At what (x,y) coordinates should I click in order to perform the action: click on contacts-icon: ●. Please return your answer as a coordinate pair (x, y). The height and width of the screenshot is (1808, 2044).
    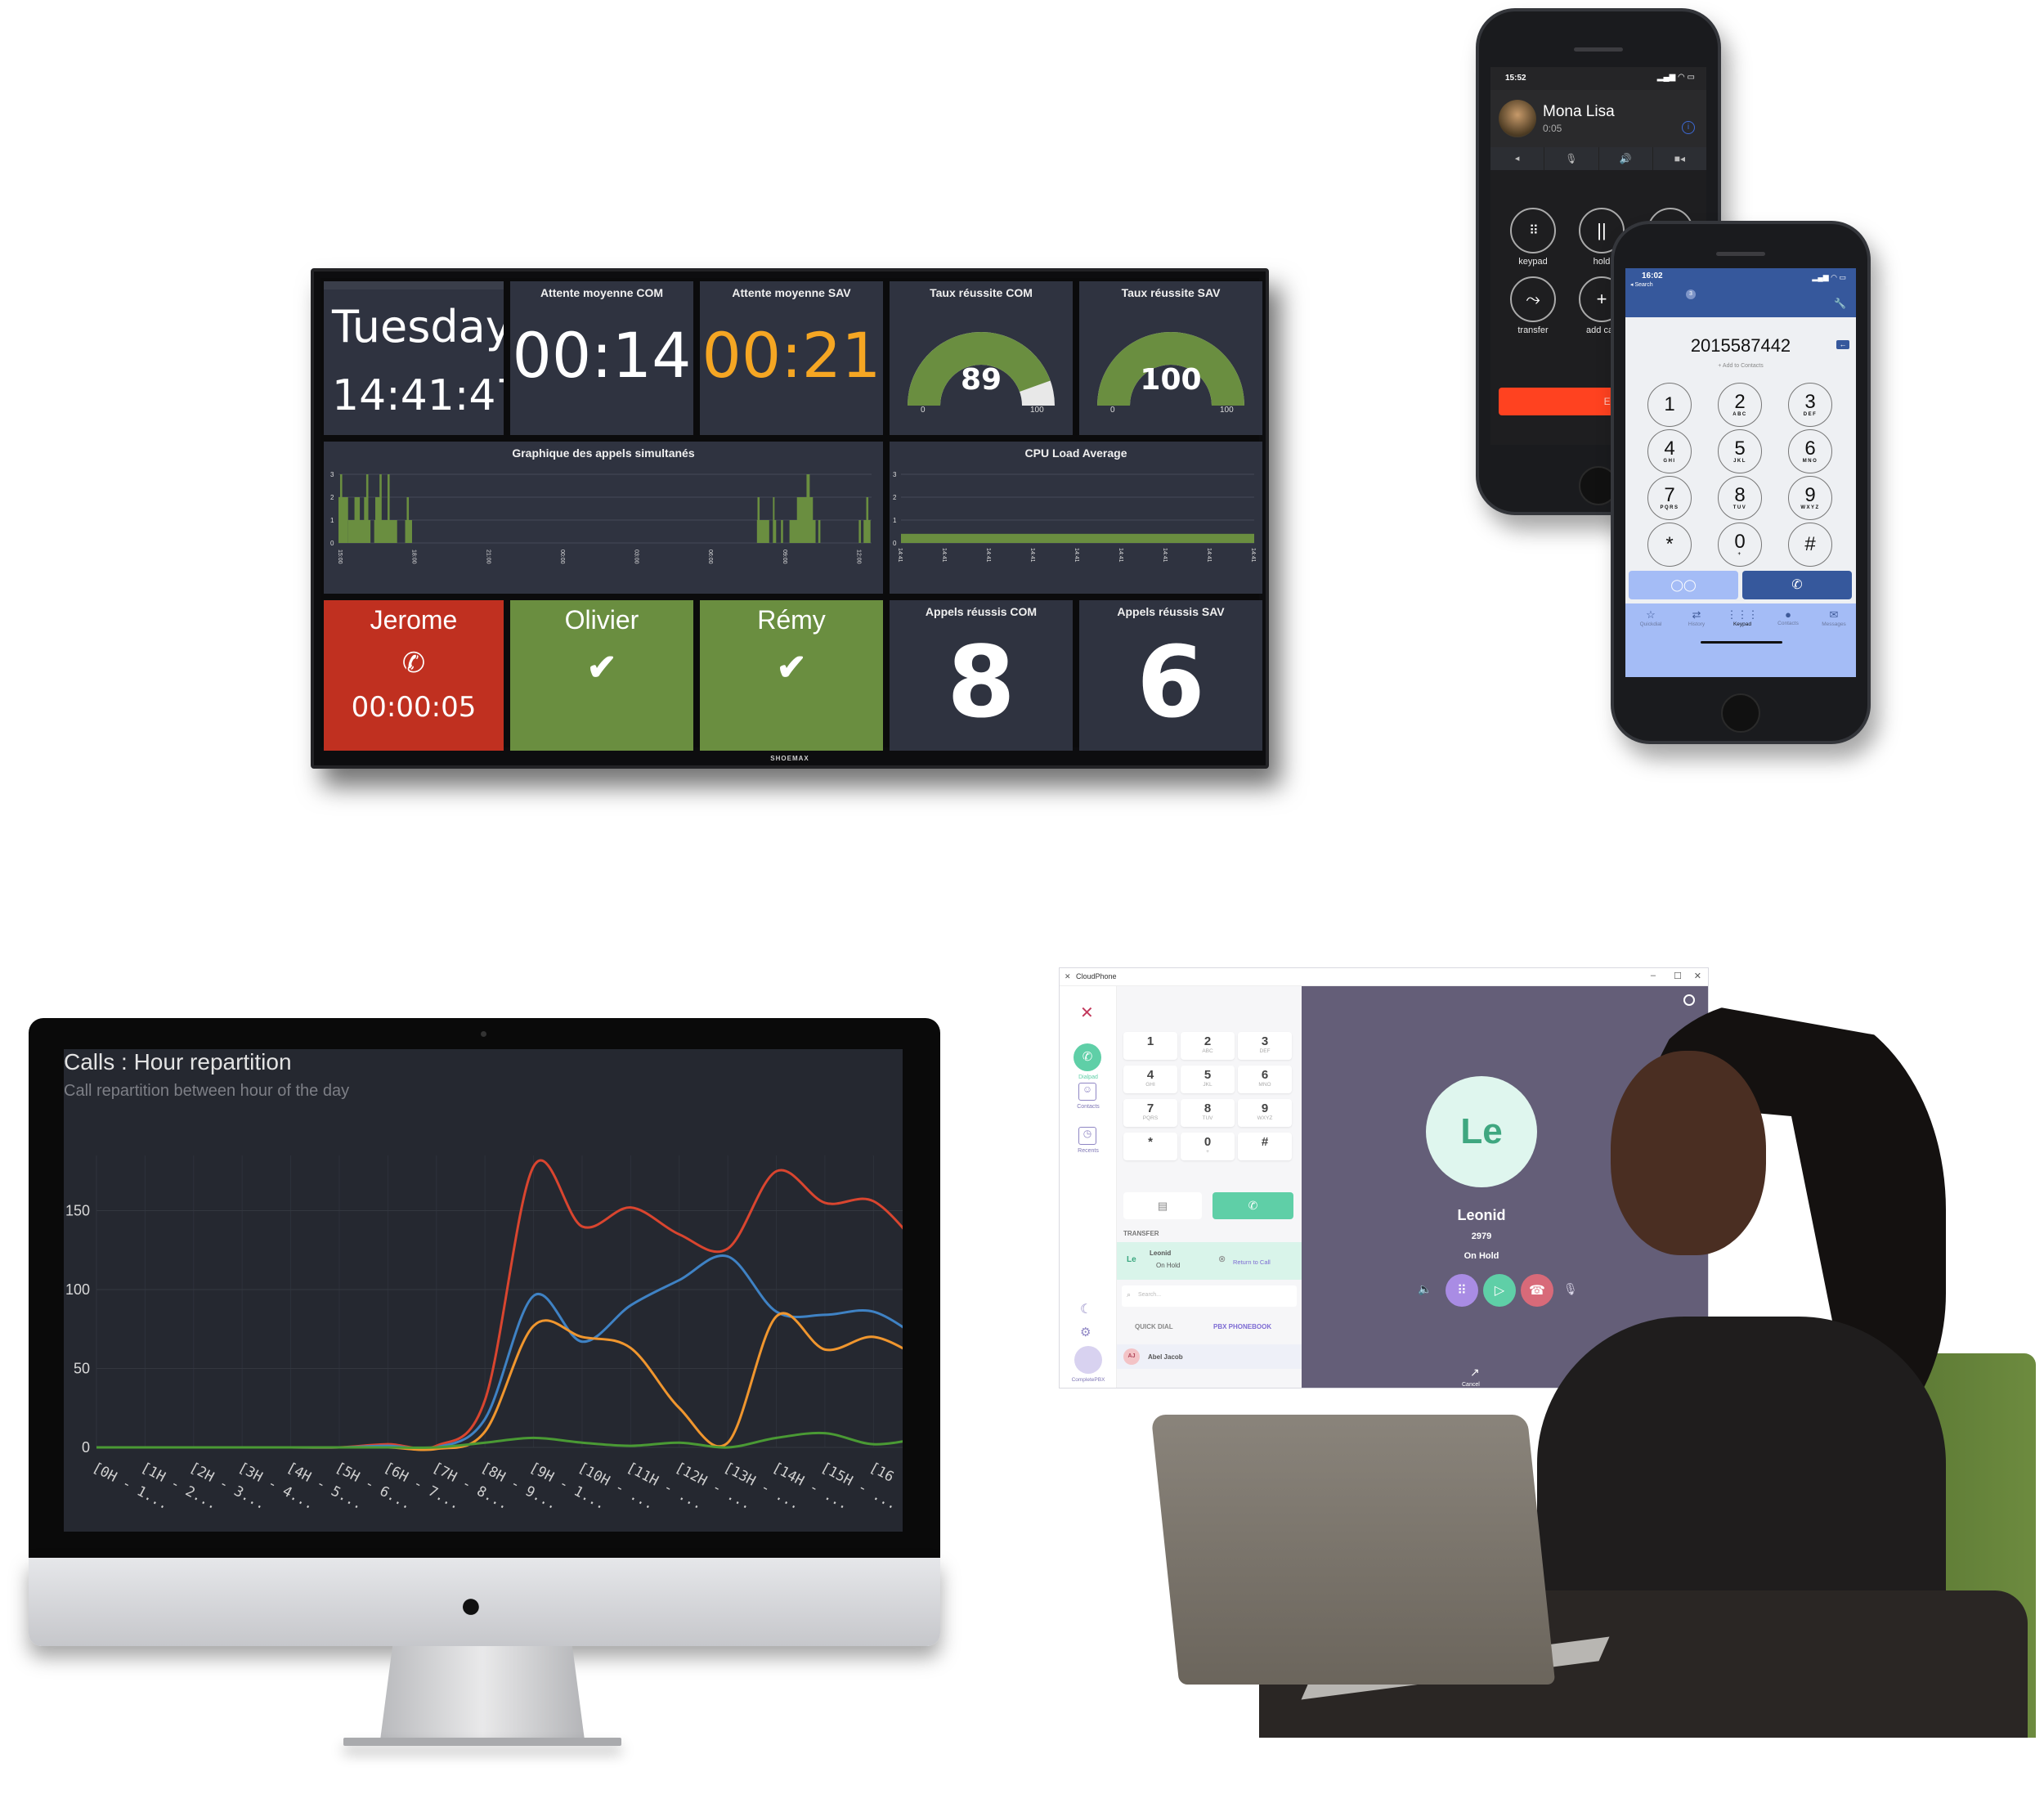
    Looking at the image, I should click on (1788, 615).